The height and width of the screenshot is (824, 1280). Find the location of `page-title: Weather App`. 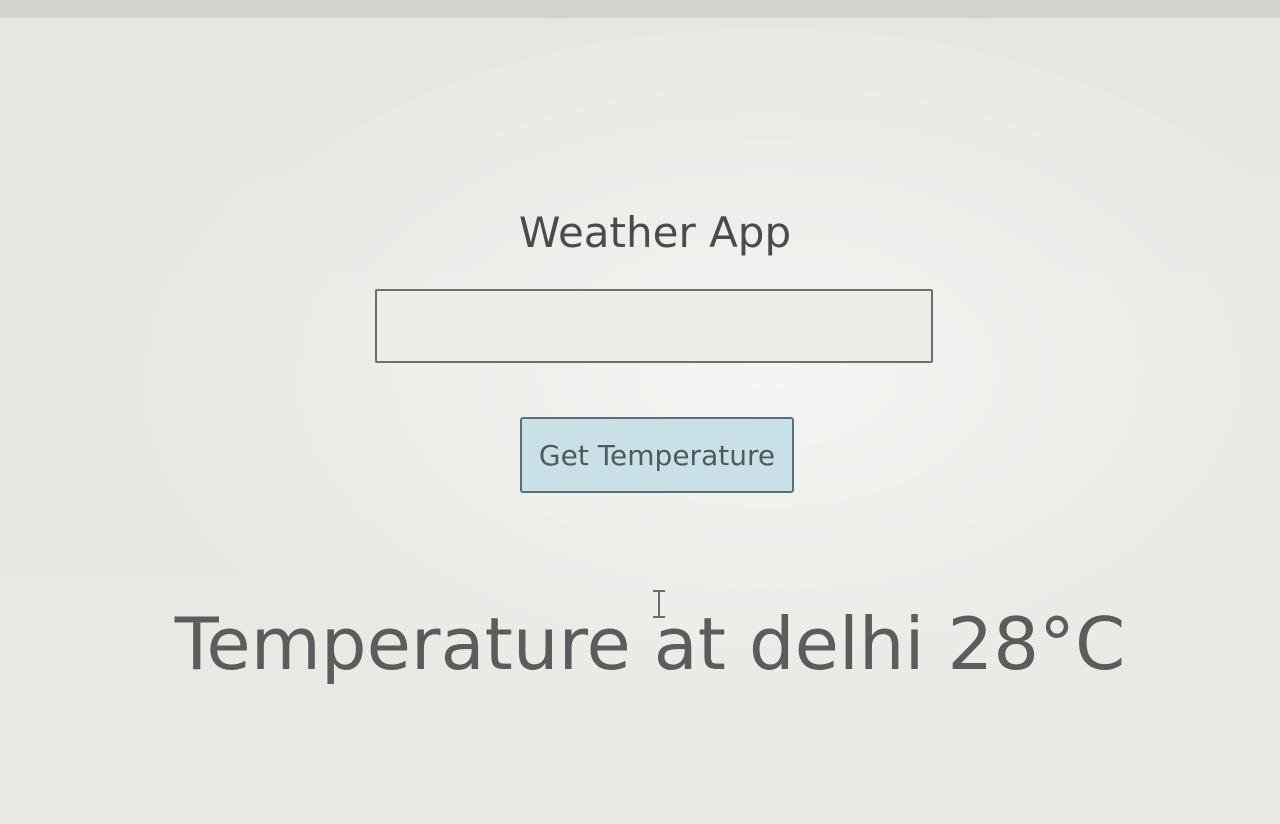

page-title: Weather App is located at coordinates (655, 232).